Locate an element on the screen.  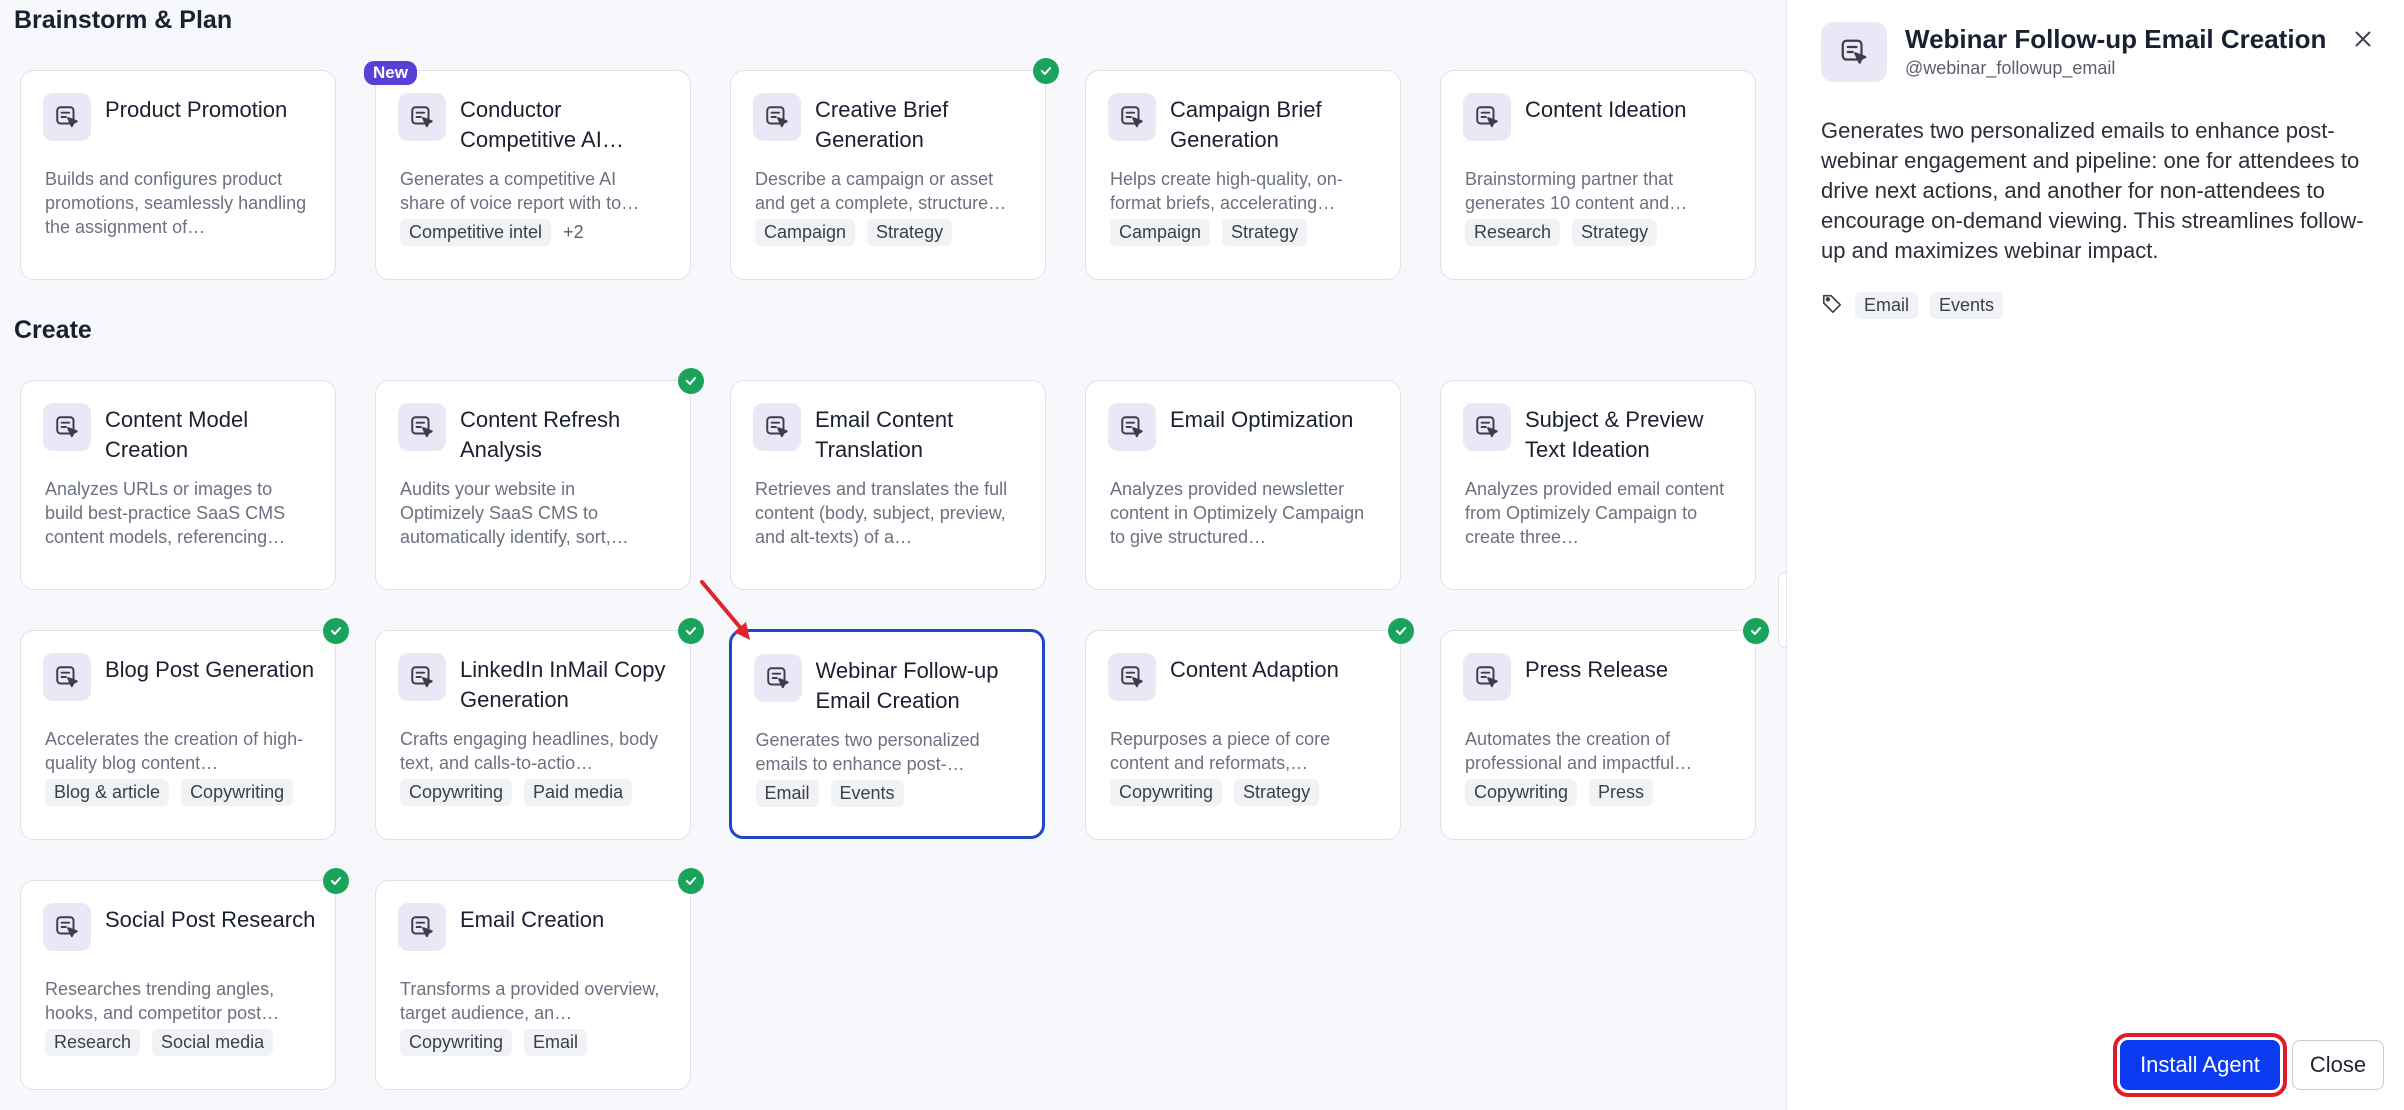
agent-card-title: Product Promotion is located at coordinates (196, 109).